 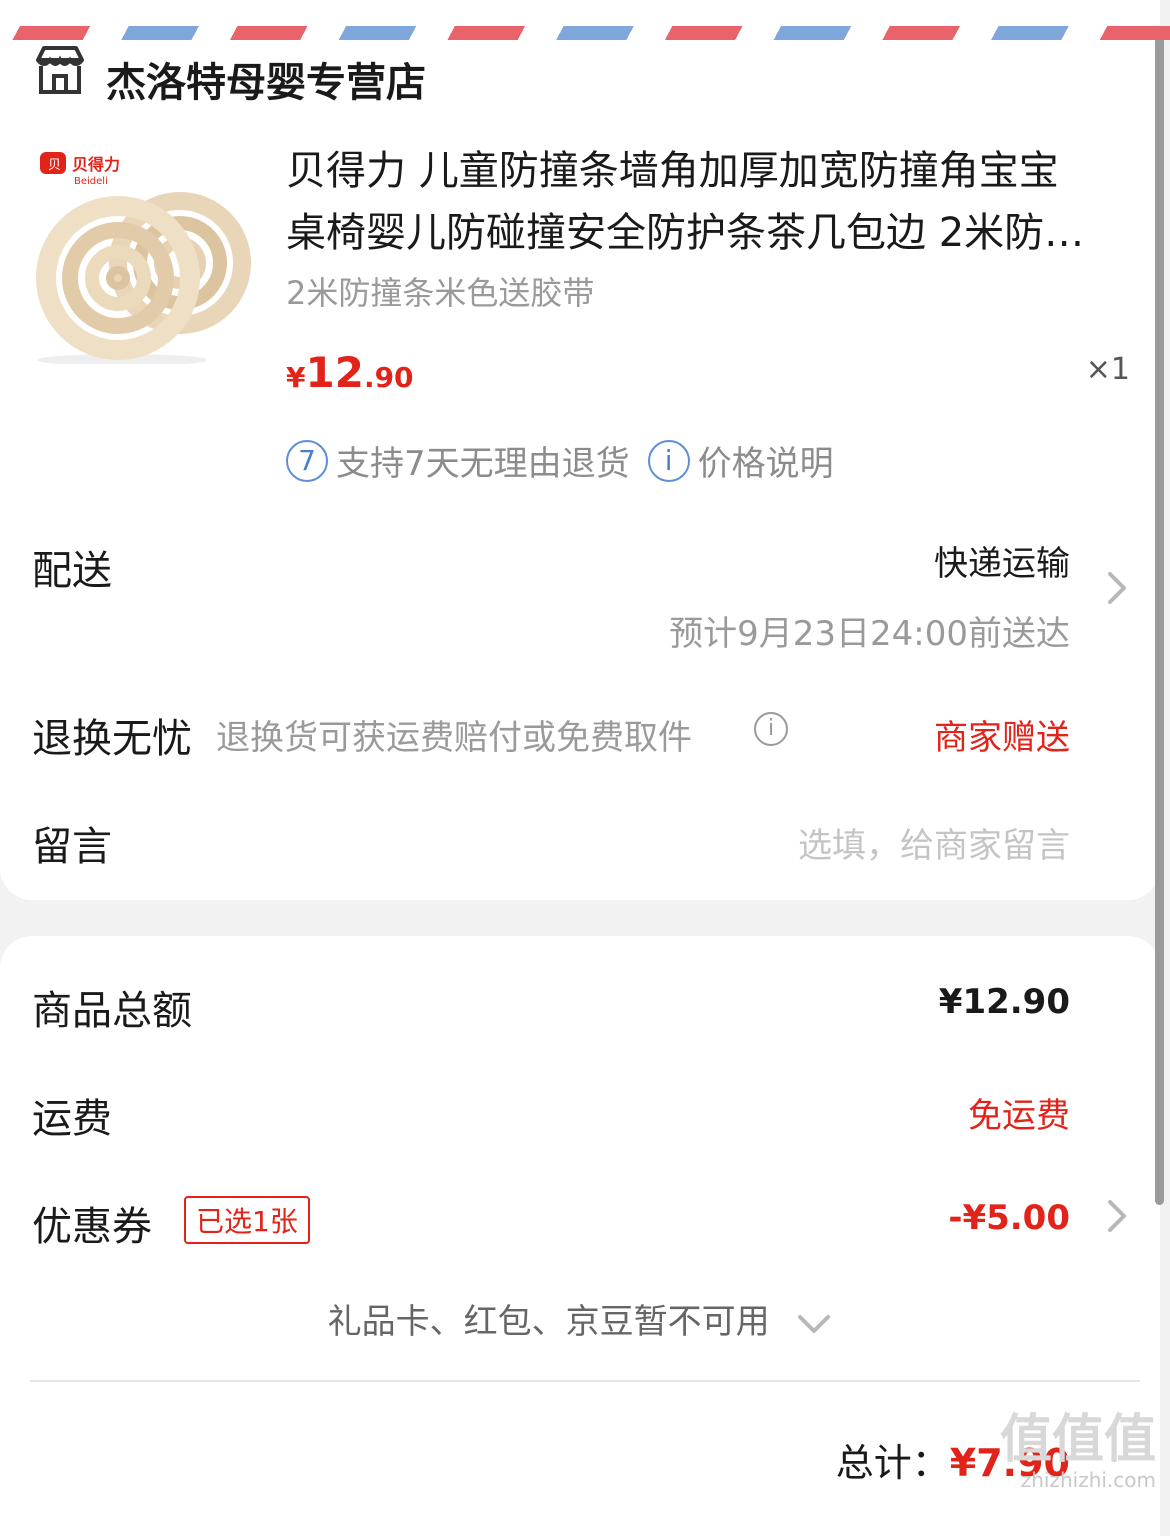 I want to click on product-image-brand: 贝得力, so click(x=96, y=164).